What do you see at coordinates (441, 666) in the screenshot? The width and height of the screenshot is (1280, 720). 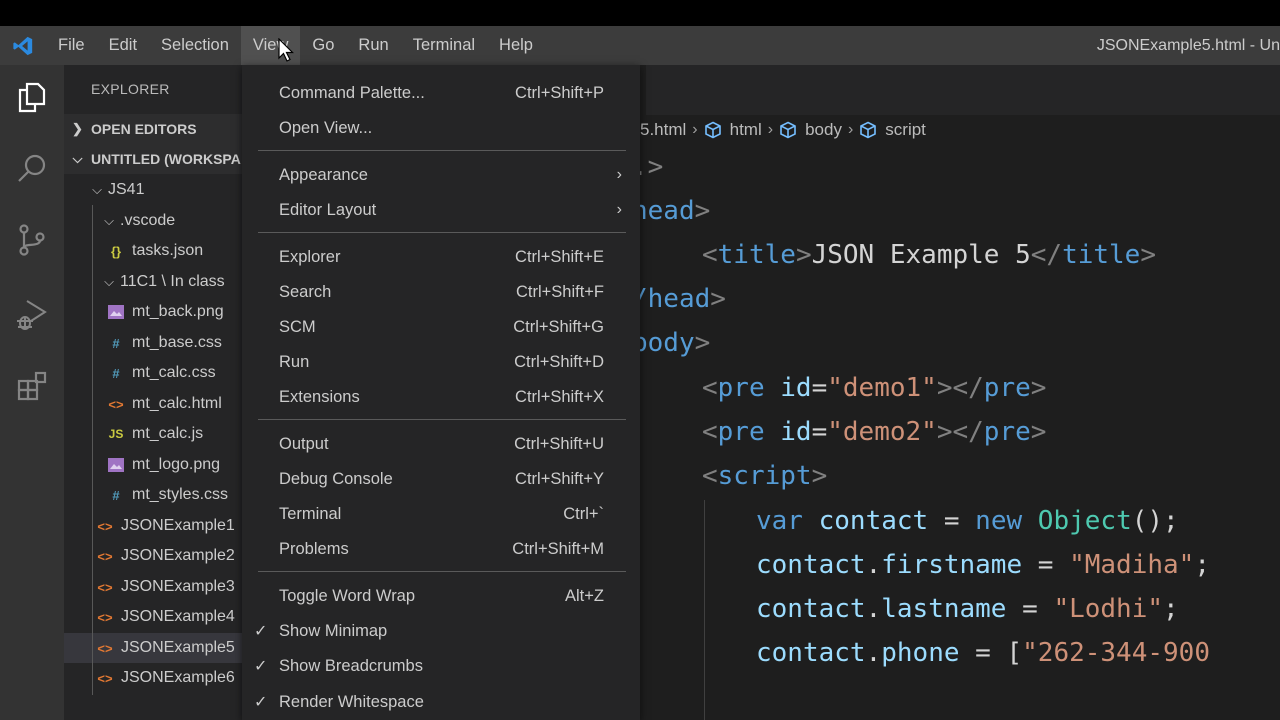 I see `menu-item-show-breadcrumbs: ✓ Show Breadcrumbs` at bounding box center [441, 666].